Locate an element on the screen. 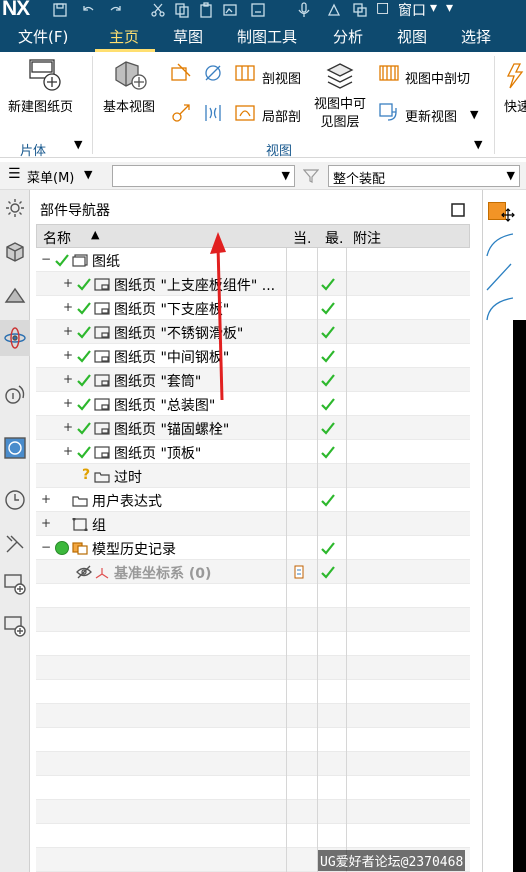 The height and width of the screenshot is (872, 526). view-section-button: 视图中剖切 is located at coordinates (437, 77).